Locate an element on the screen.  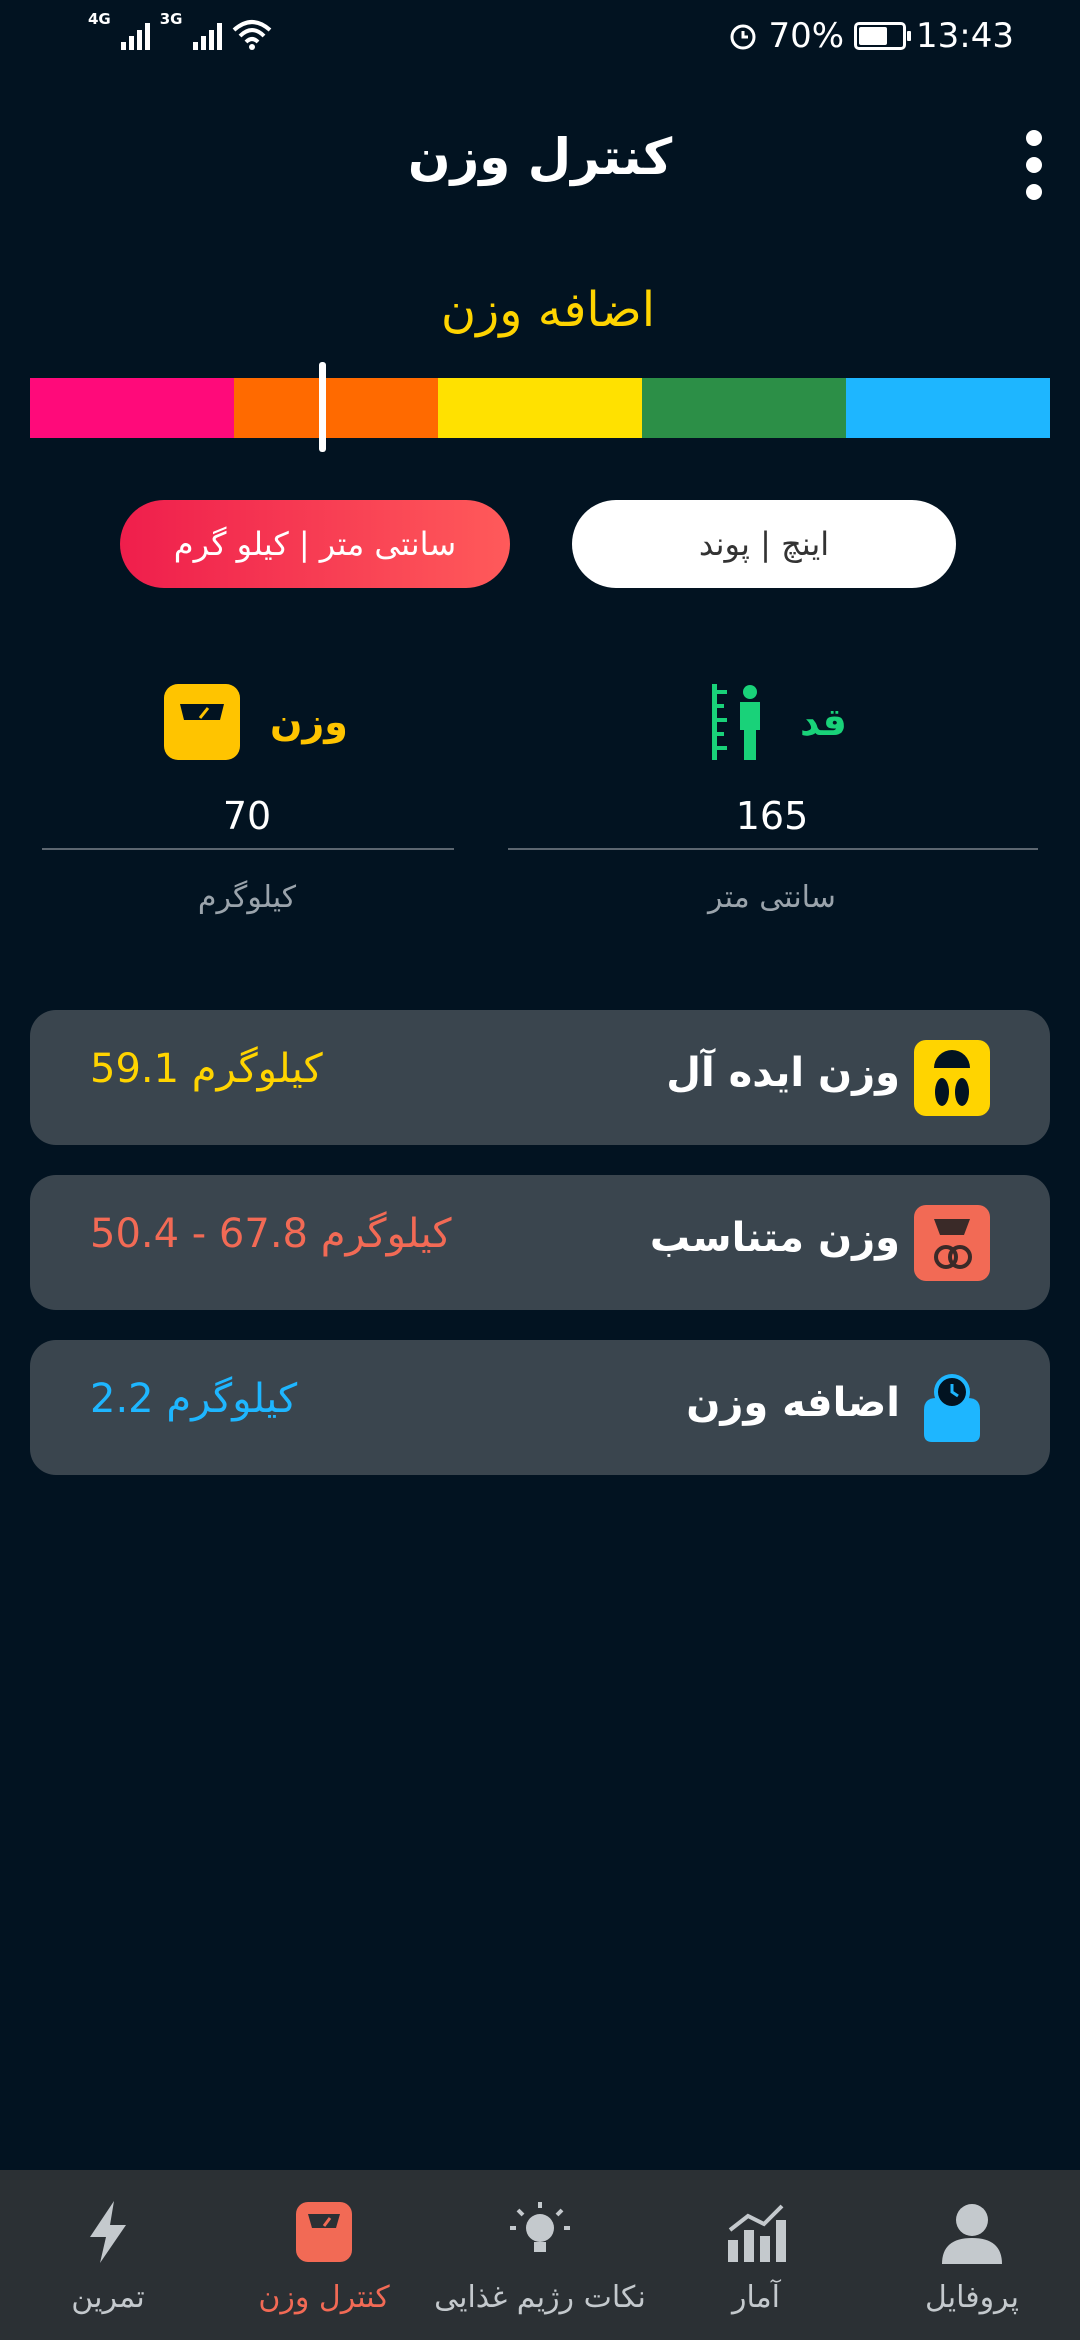
status-bar: 4G 3G 70% 13:43 is located at coordinates (540, 40).